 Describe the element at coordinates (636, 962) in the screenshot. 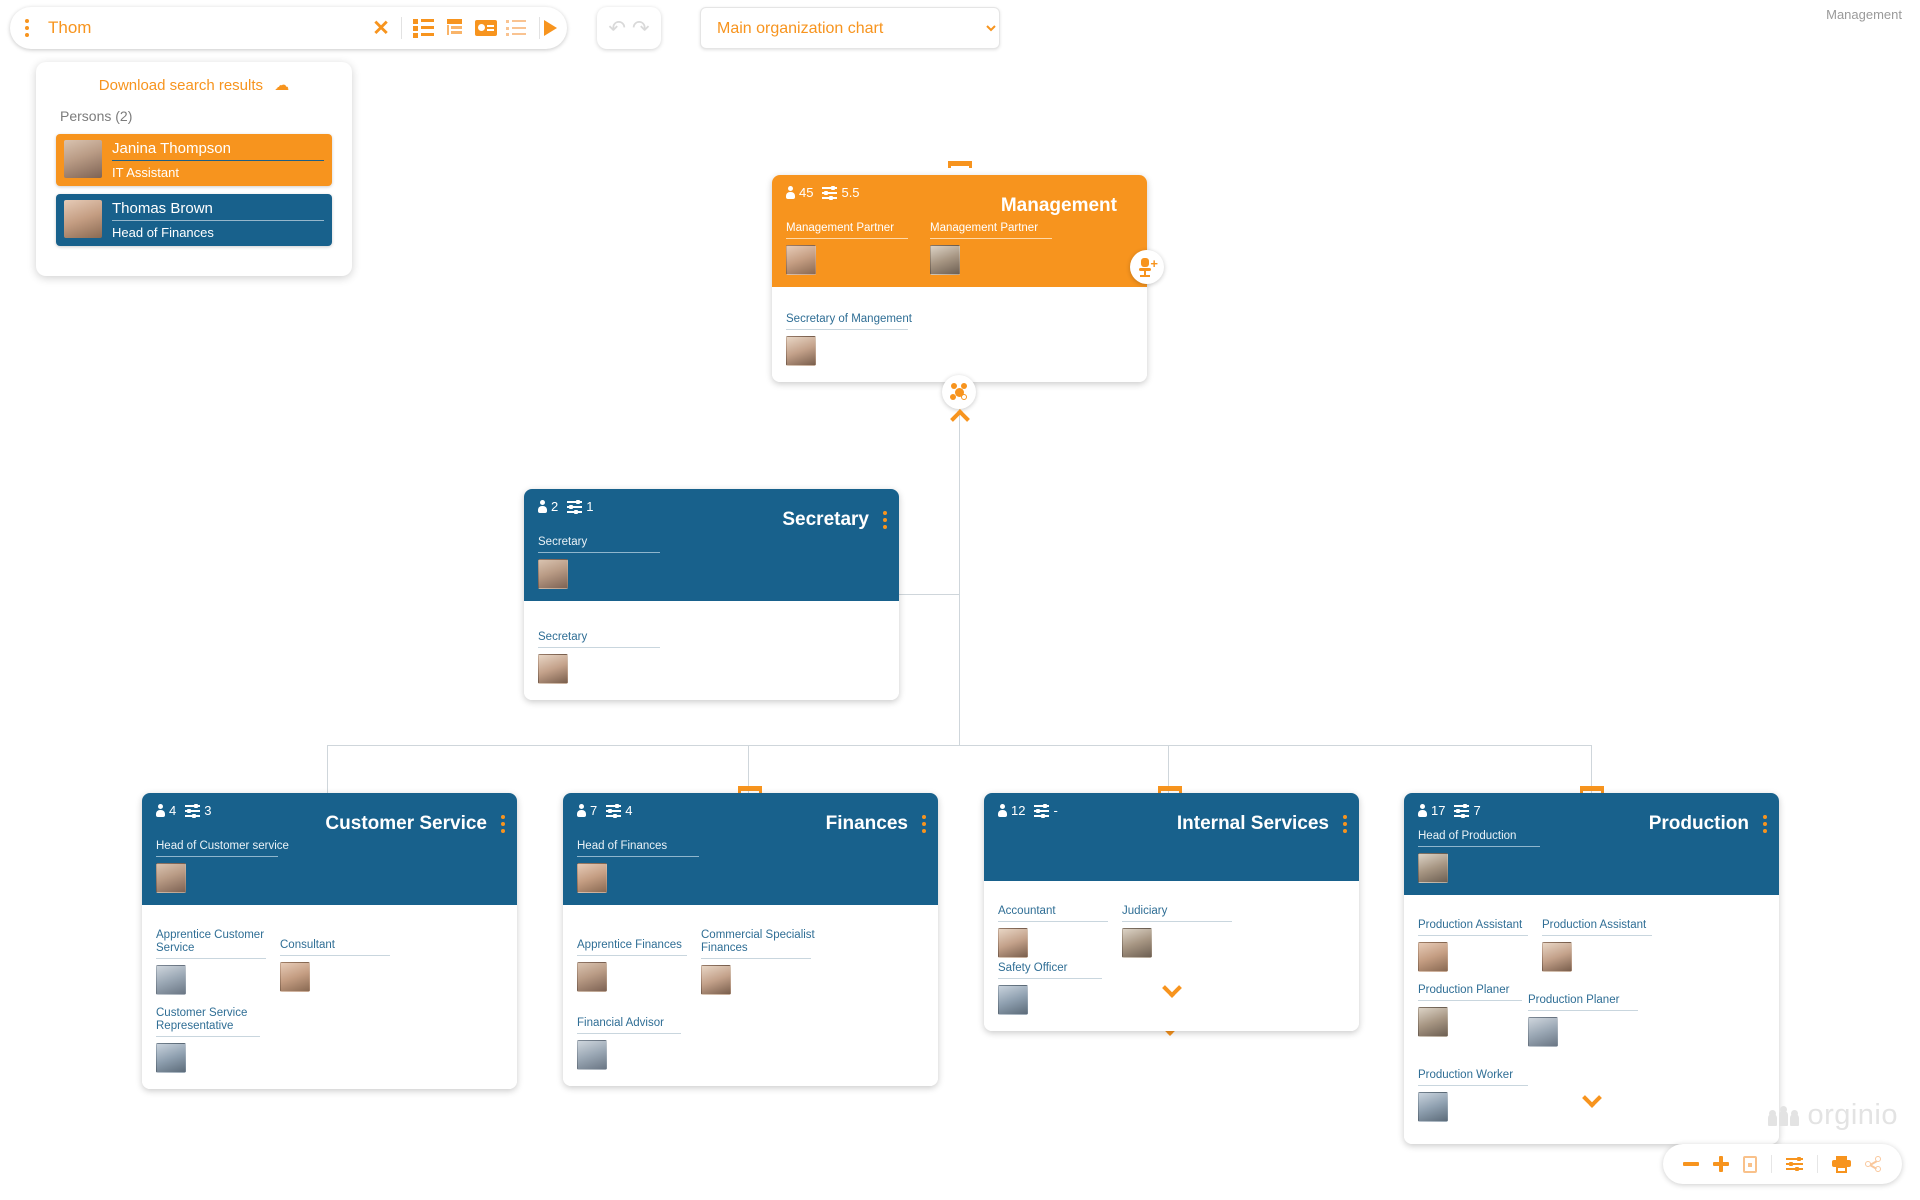

I see `position: Apprentice Finances` at that location.